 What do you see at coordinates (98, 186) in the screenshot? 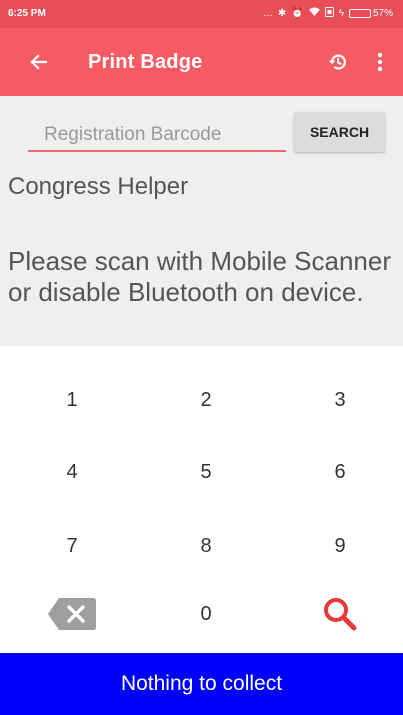
I see `app-name: Congress Helper` at bounding box center [98, 186].